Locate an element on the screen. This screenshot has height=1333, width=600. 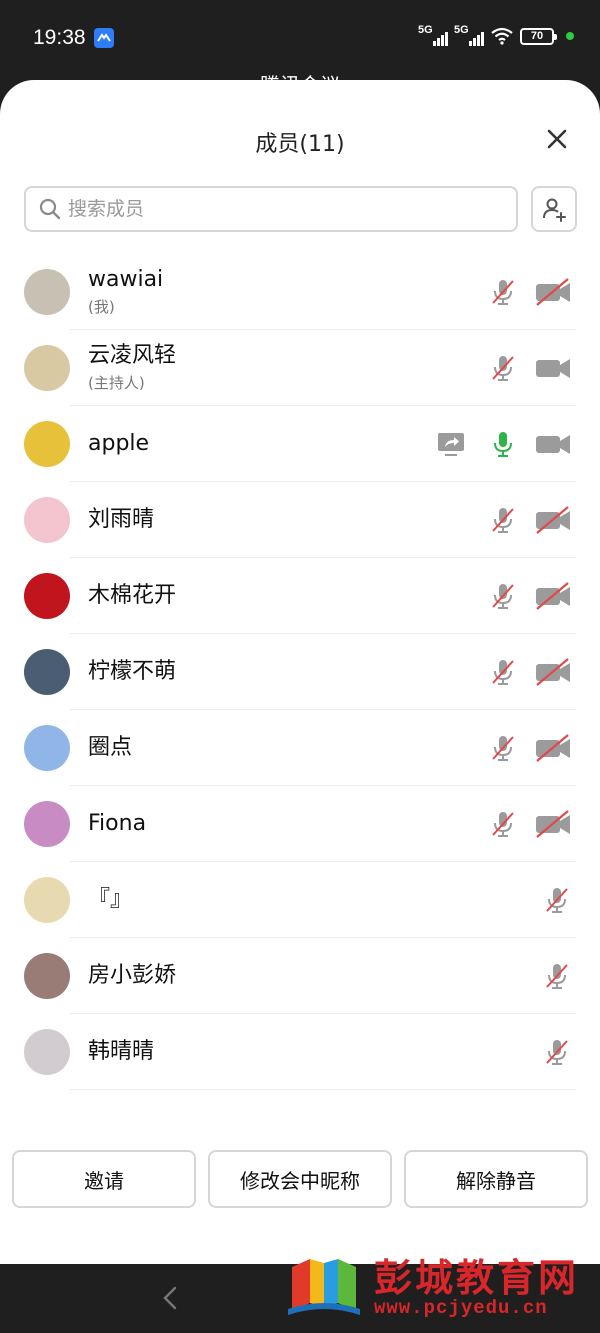
status-indicators: 5G 5G 70 is located at coordinates (496, 35).